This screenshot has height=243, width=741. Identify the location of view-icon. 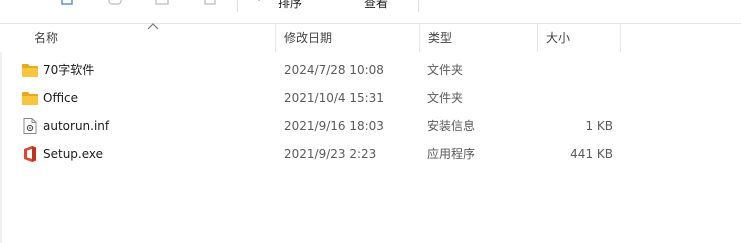
(349, 3).